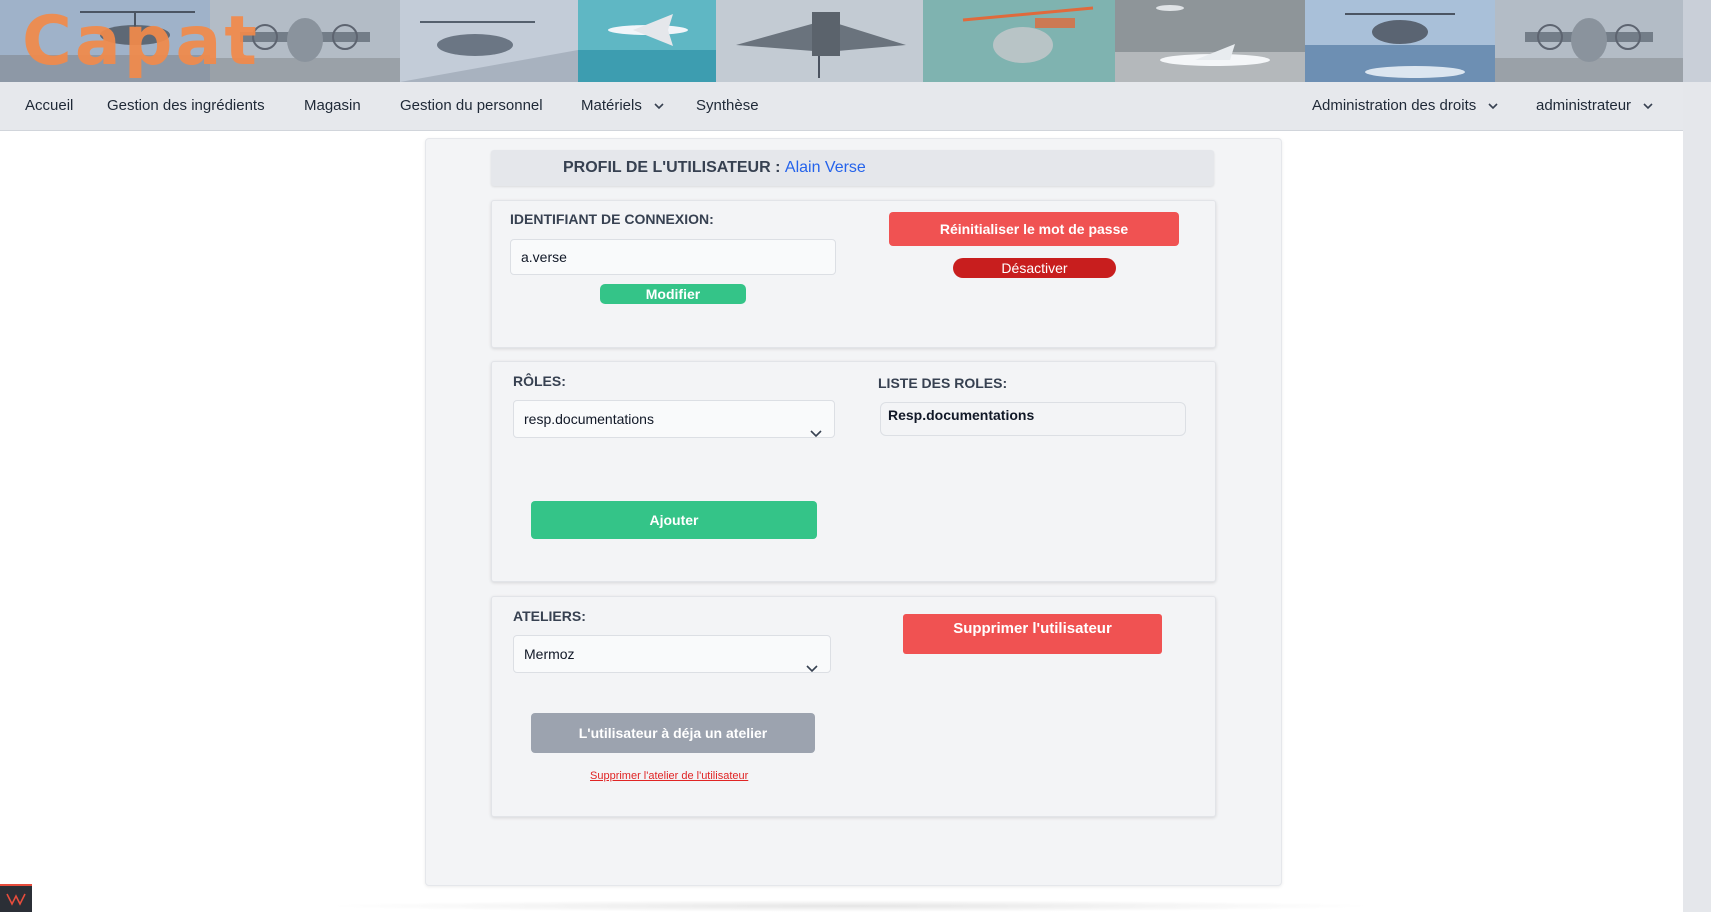  Describe the element at coordinates (549, 654) in the screenshot. I see `workshops-select-value: Mermoz` at that location.